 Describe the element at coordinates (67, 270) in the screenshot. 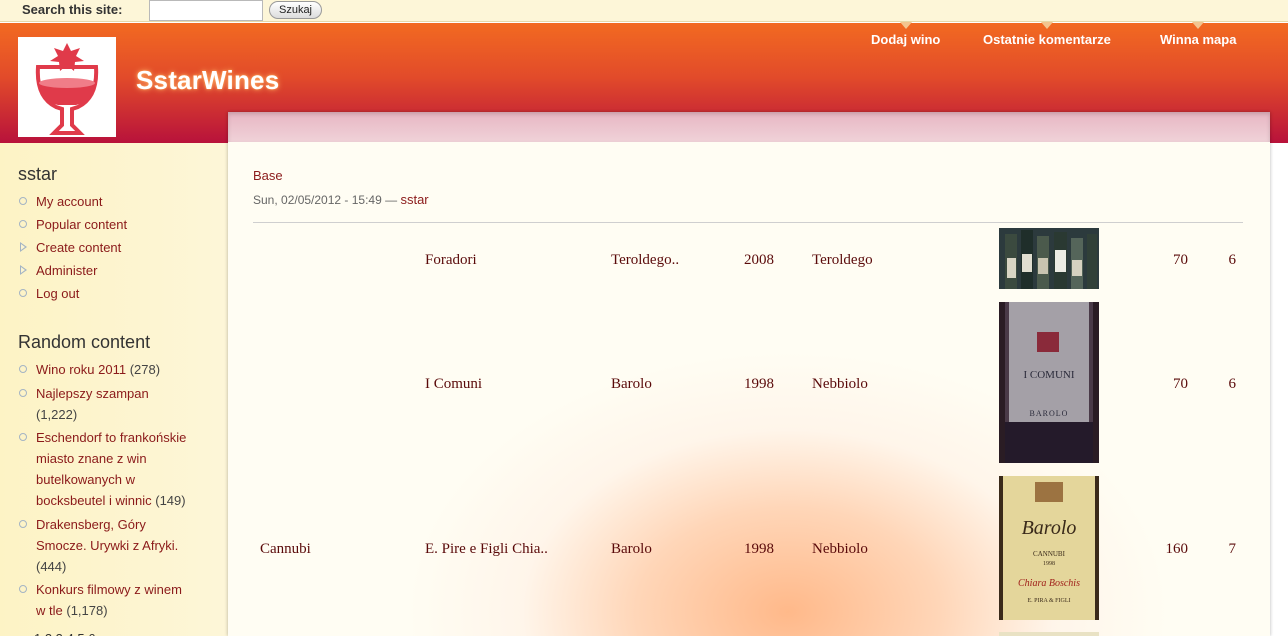

I see `sidebar-item-label: Administer` at that location.